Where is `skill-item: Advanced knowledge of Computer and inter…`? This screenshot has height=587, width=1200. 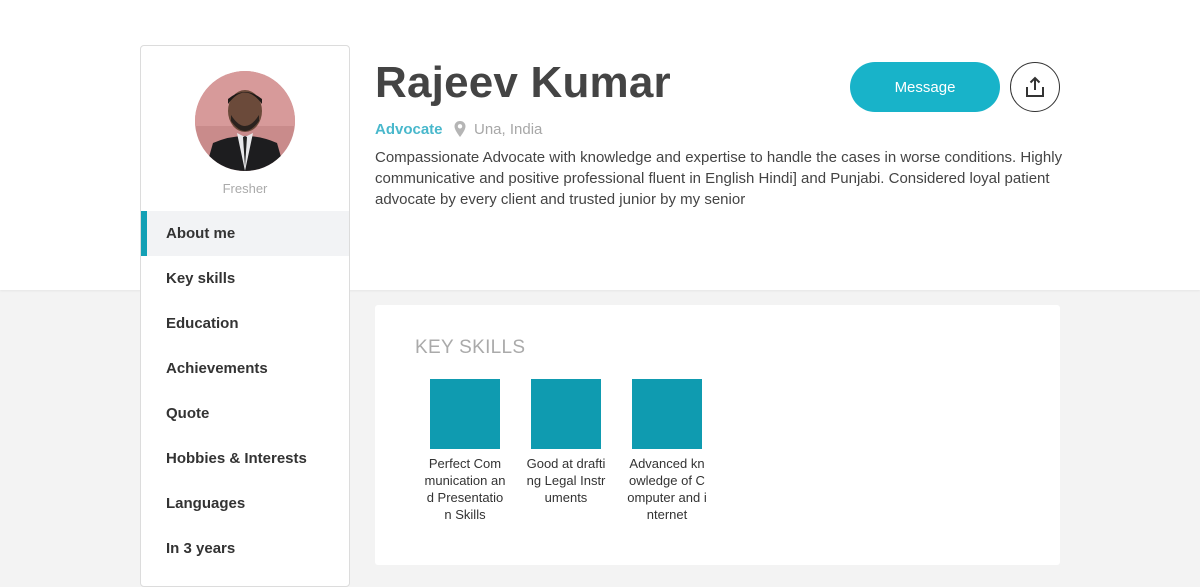 skill-item: Advanced knowledge of Computer and inter… is located at coordinates (667, 451).